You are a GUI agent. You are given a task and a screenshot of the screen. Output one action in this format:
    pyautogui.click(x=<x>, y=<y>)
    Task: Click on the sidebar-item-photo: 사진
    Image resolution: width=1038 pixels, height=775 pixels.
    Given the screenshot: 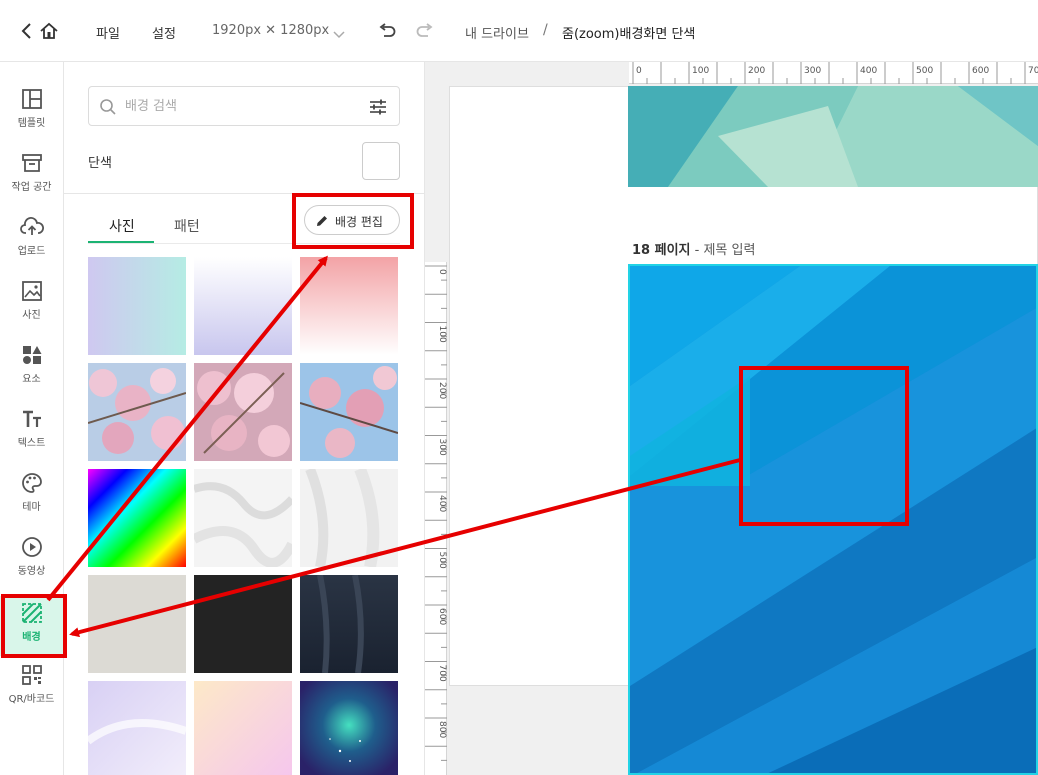 What is the action you would take?
    pyautogui.click(x=31, y=310)
    